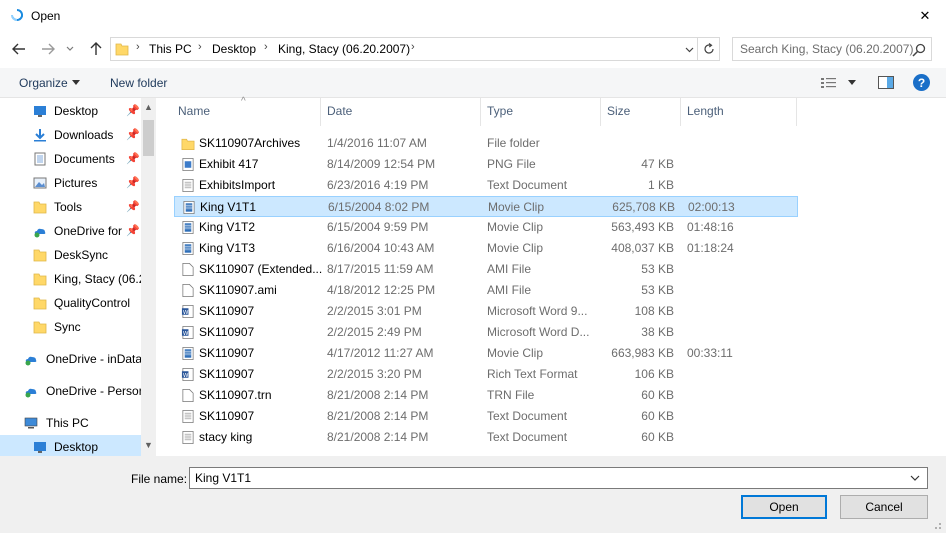 This screenshot has width=946, height=533. I want to click on sidebar-item-sync: Sync, so click(70, 327).